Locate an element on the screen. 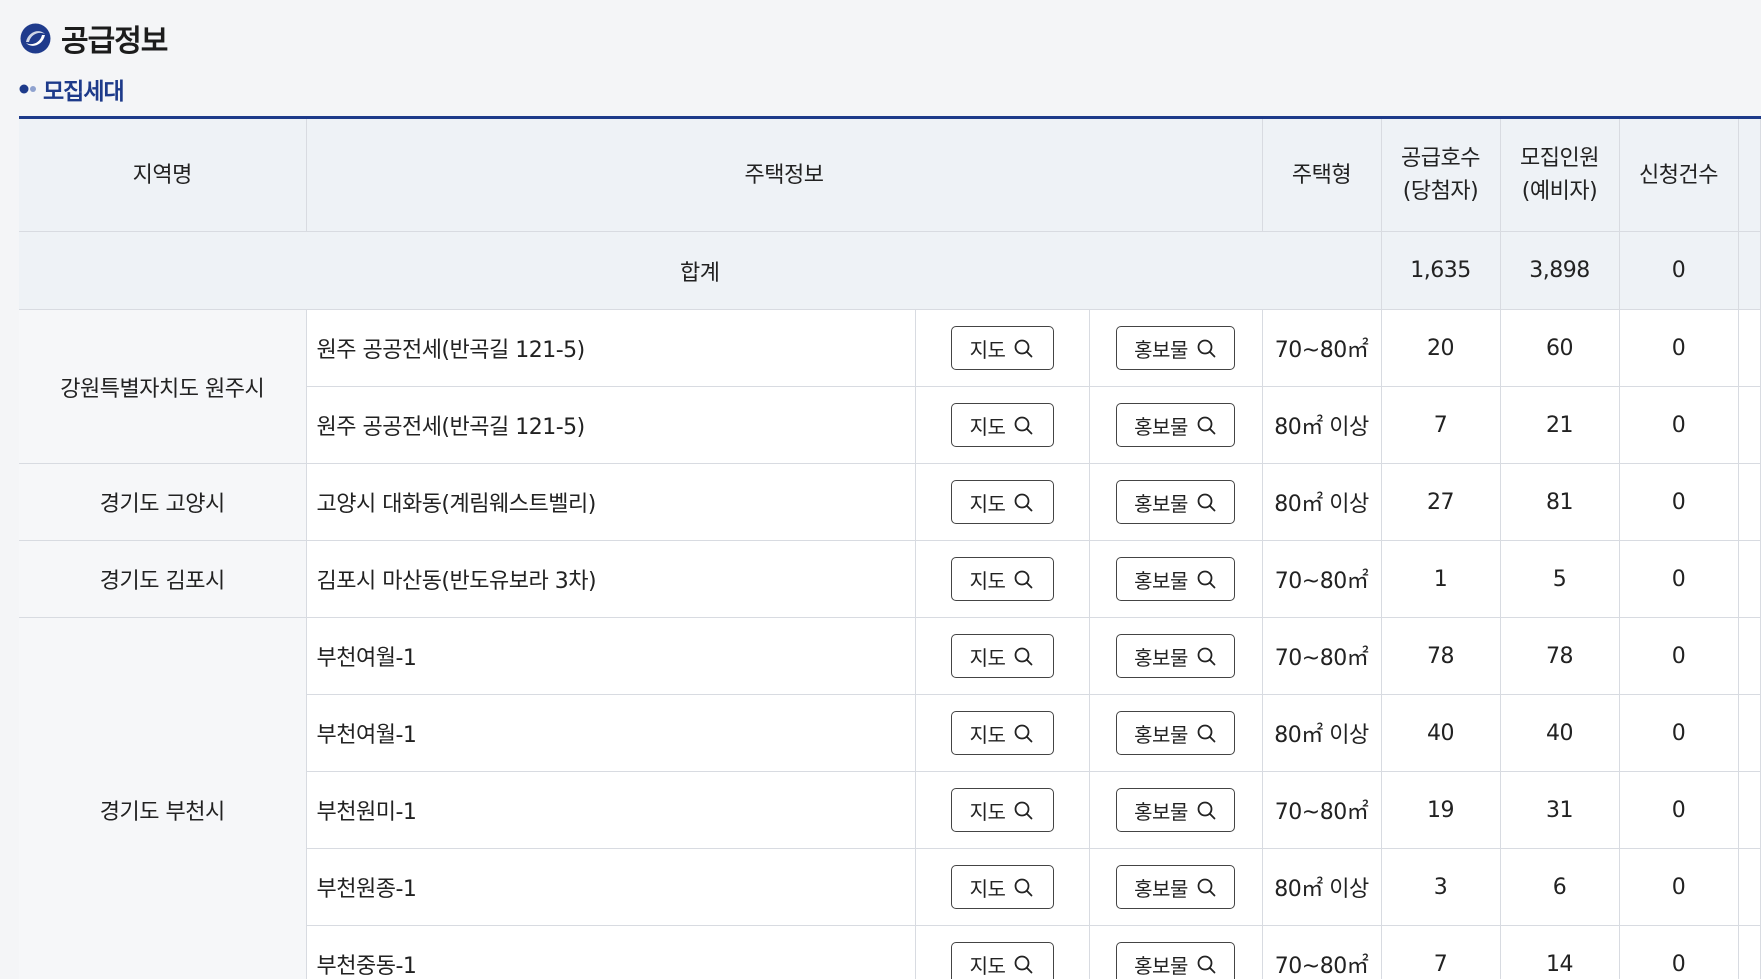 This screenshot has width=1761, height=979. house-name: 고양시 대화동(계림웨스트벨리) is located at coordinates (610, 502).